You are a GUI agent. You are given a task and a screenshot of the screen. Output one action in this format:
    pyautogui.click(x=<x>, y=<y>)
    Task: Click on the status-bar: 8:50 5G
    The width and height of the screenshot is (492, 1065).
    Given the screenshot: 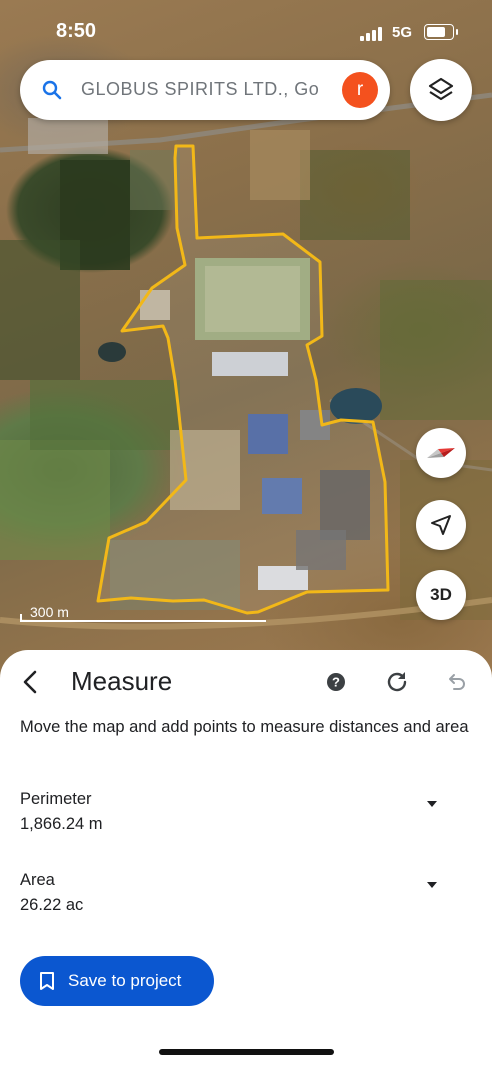 What is the action you would take?
    pyautogui.click(x=246, y=31)
    